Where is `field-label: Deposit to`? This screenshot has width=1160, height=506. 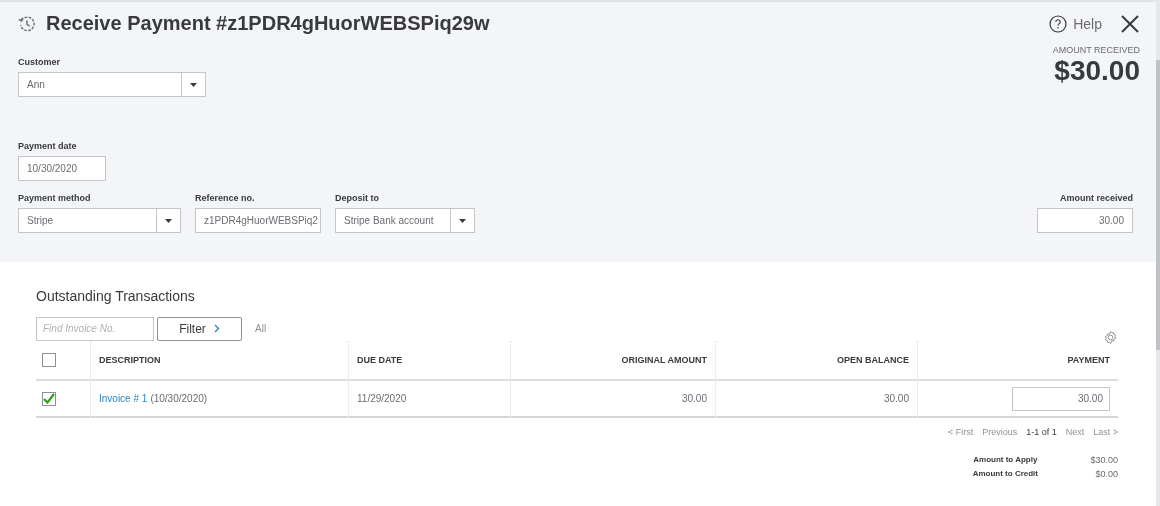
field-label: Deposit to is located at coordinates (357, 198).